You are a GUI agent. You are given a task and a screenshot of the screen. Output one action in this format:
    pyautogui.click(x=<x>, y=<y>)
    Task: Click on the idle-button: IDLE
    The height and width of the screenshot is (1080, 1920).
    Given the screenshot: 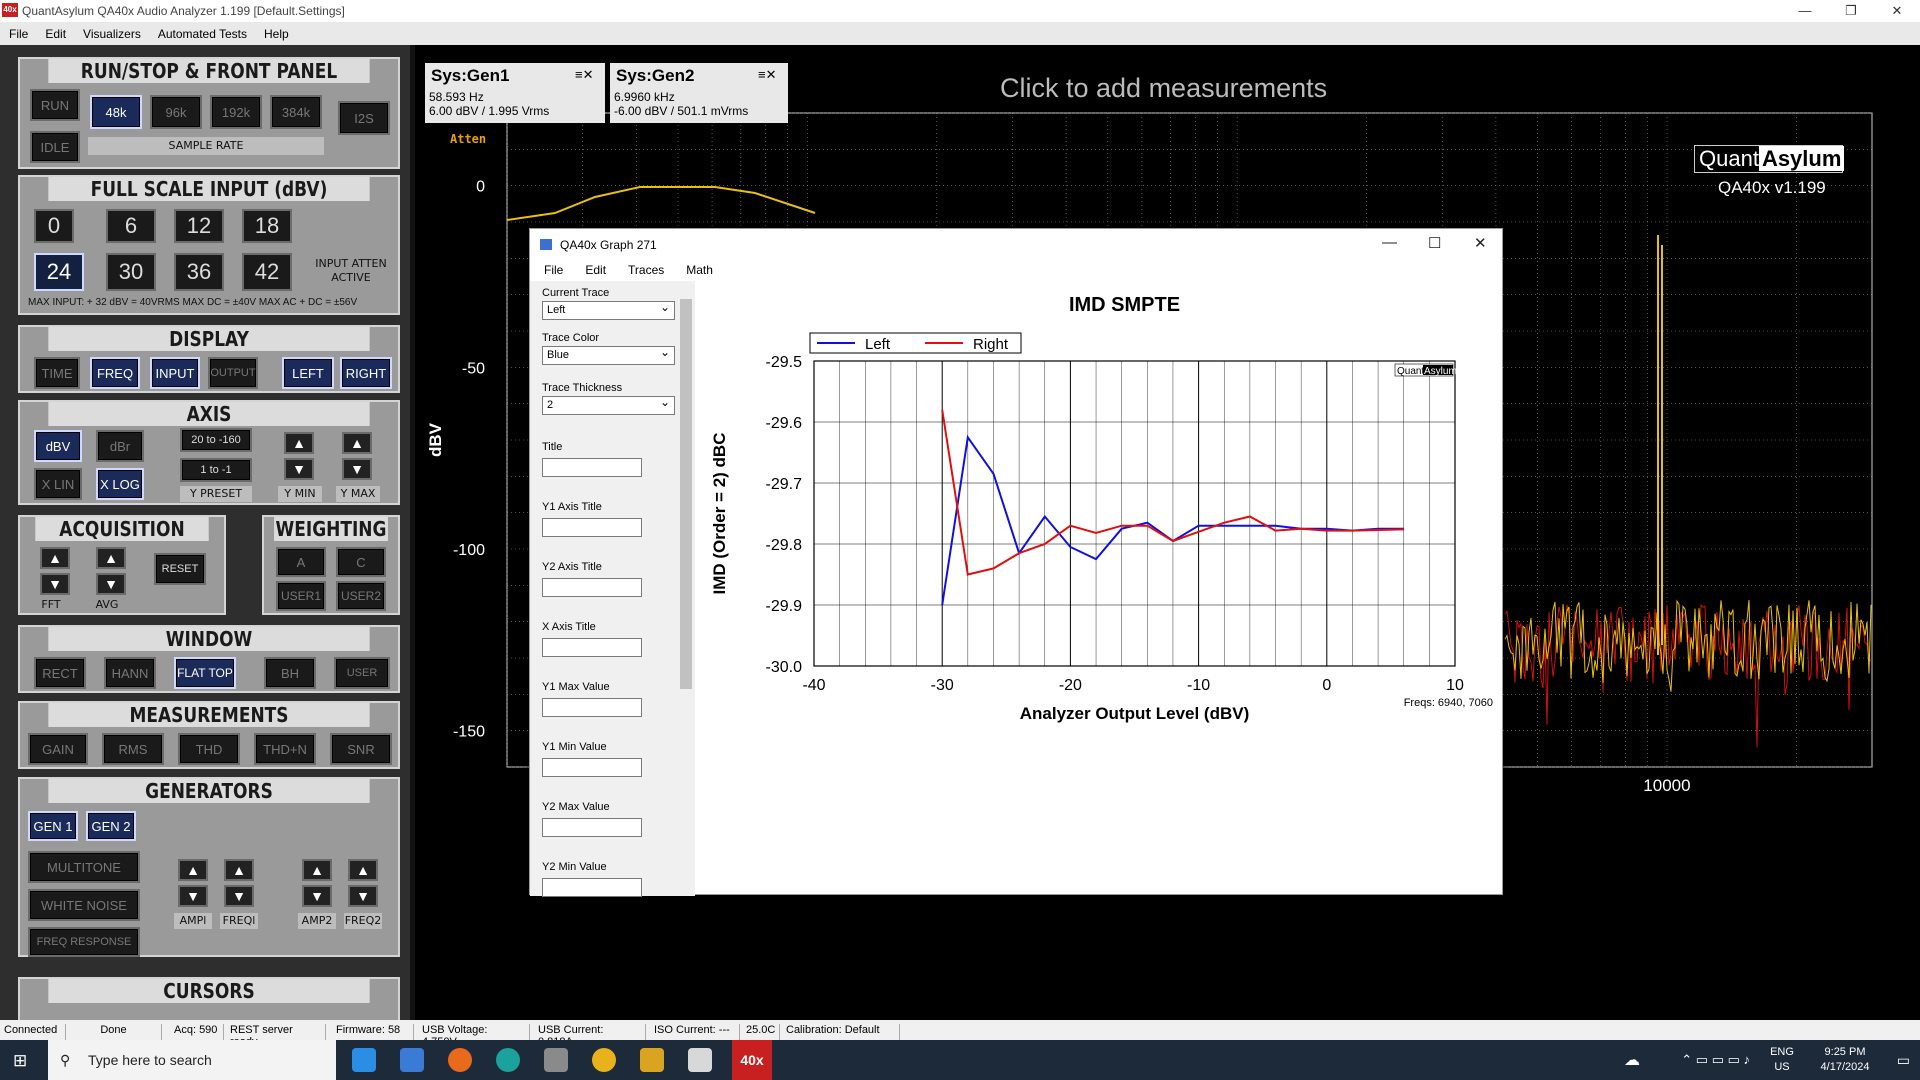 What is the action you would take?
    pyautogui.click(x=55, y=147)
    